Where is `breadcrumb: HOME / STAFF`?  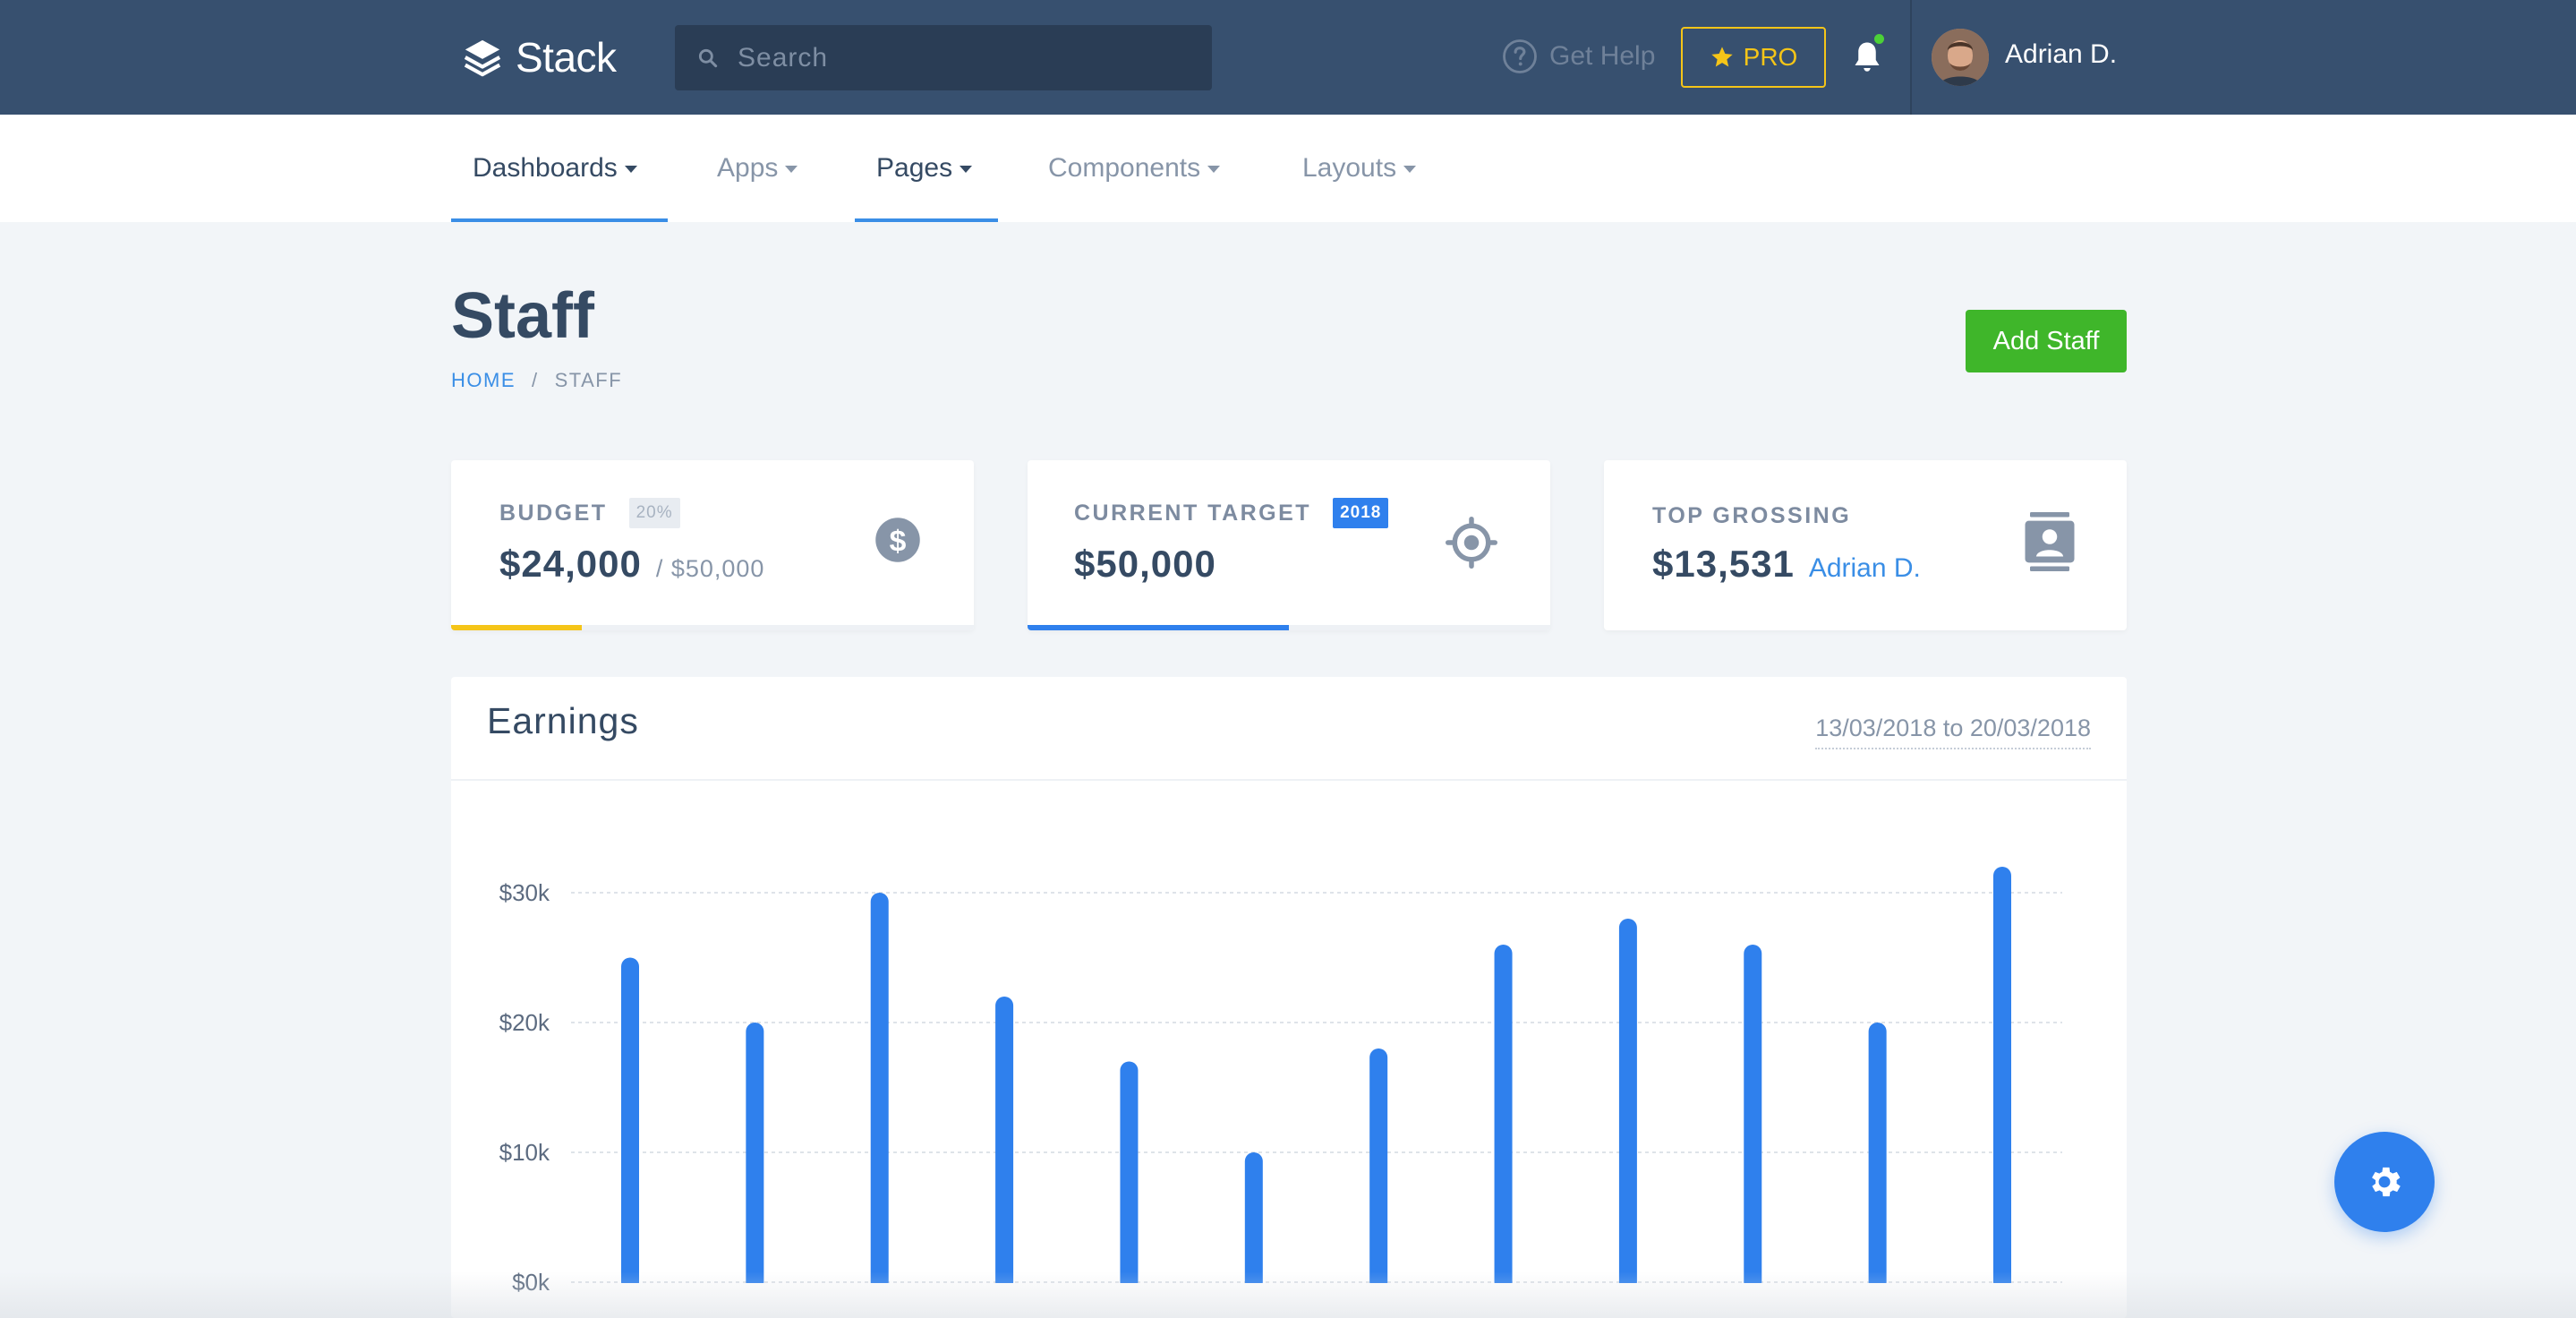
breadcrumb: HOME / STAFF is located at coordinates (536, 380).